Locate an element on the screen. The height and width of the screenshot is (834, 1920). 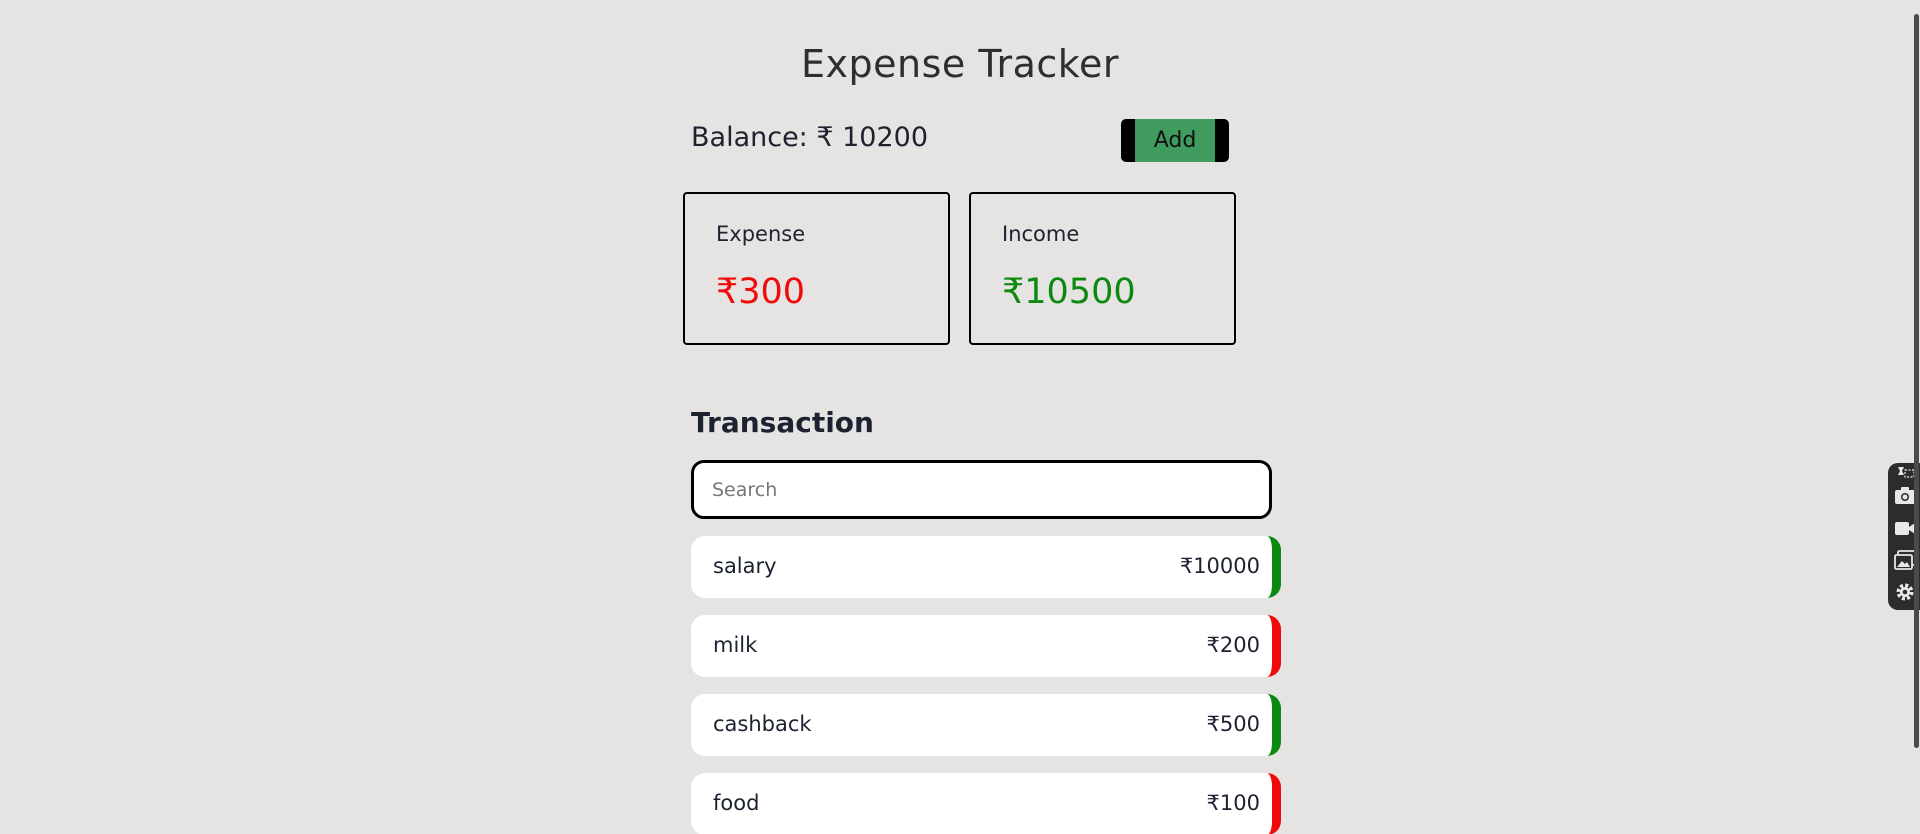
balance-text: Balance: ₹ 10200 is located at coordinates (810, 137).